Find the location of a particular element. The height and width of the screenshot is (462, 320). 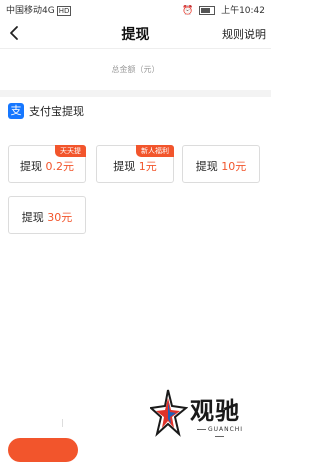

carrier-label: 中国移动4G is located at coordinates (30, 11).